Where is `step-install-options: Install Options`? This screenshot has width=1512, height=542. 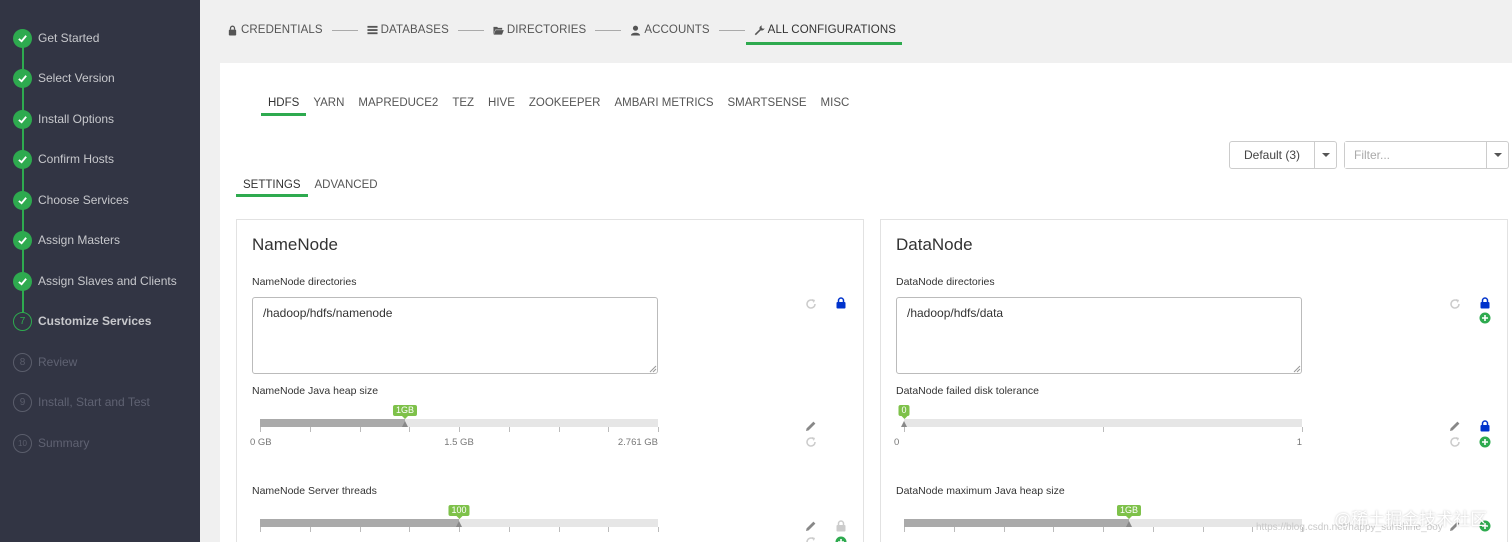 step-install-options: Install Options is located at coordinates (63, 119).